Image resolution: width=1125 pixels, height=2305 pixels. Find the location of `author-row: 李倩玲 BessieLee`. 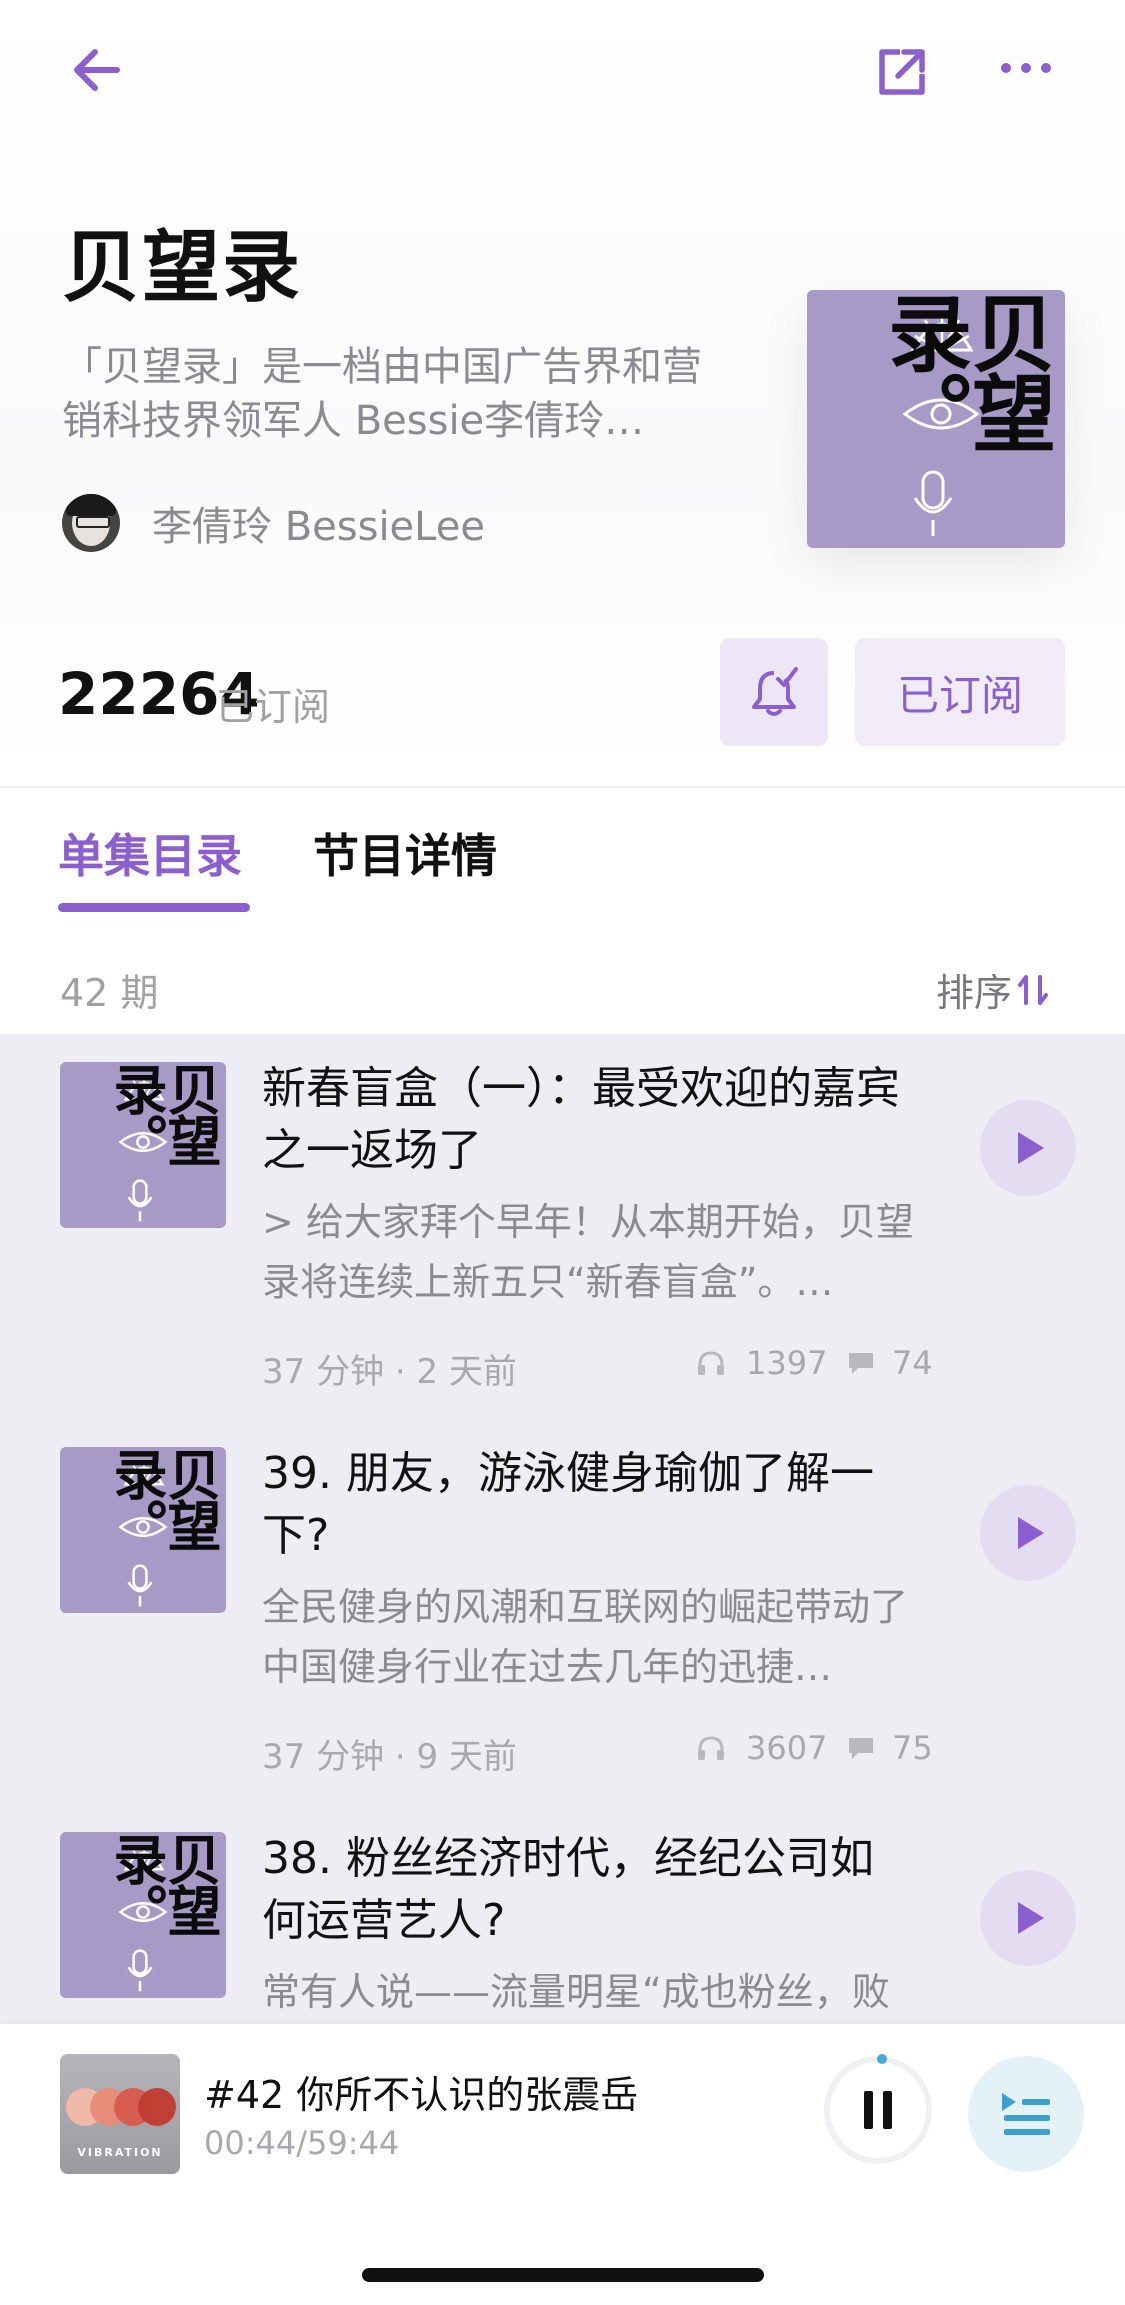

author-row: 李倩玲 BessieLee is located at coordinates (273, 523).